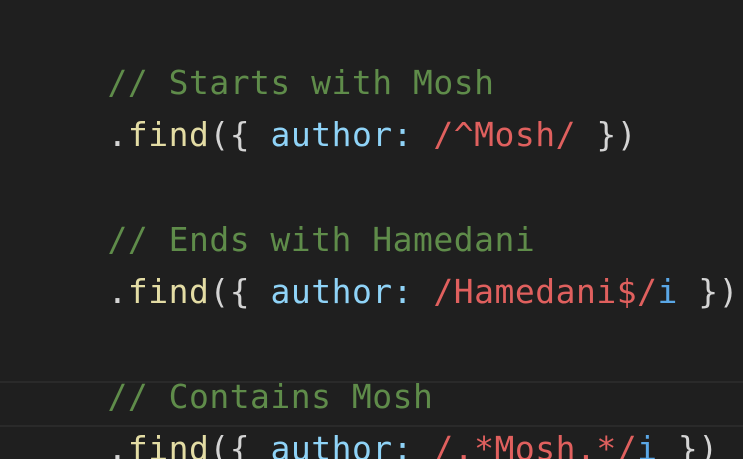 This screenshot has height=459, width=743. What do you see at coordinates (535, 444) in the screenshot?
I see `regex-token: /.*Mosh.*/` at bounding box center [535, 444].